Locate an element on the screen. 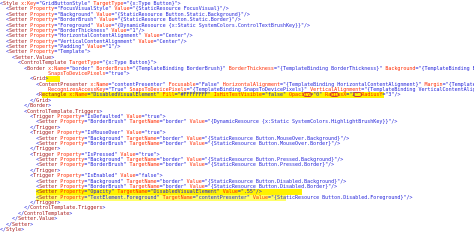 The image size is (474, 240). code-token: > is located at coordinates (23, 229).